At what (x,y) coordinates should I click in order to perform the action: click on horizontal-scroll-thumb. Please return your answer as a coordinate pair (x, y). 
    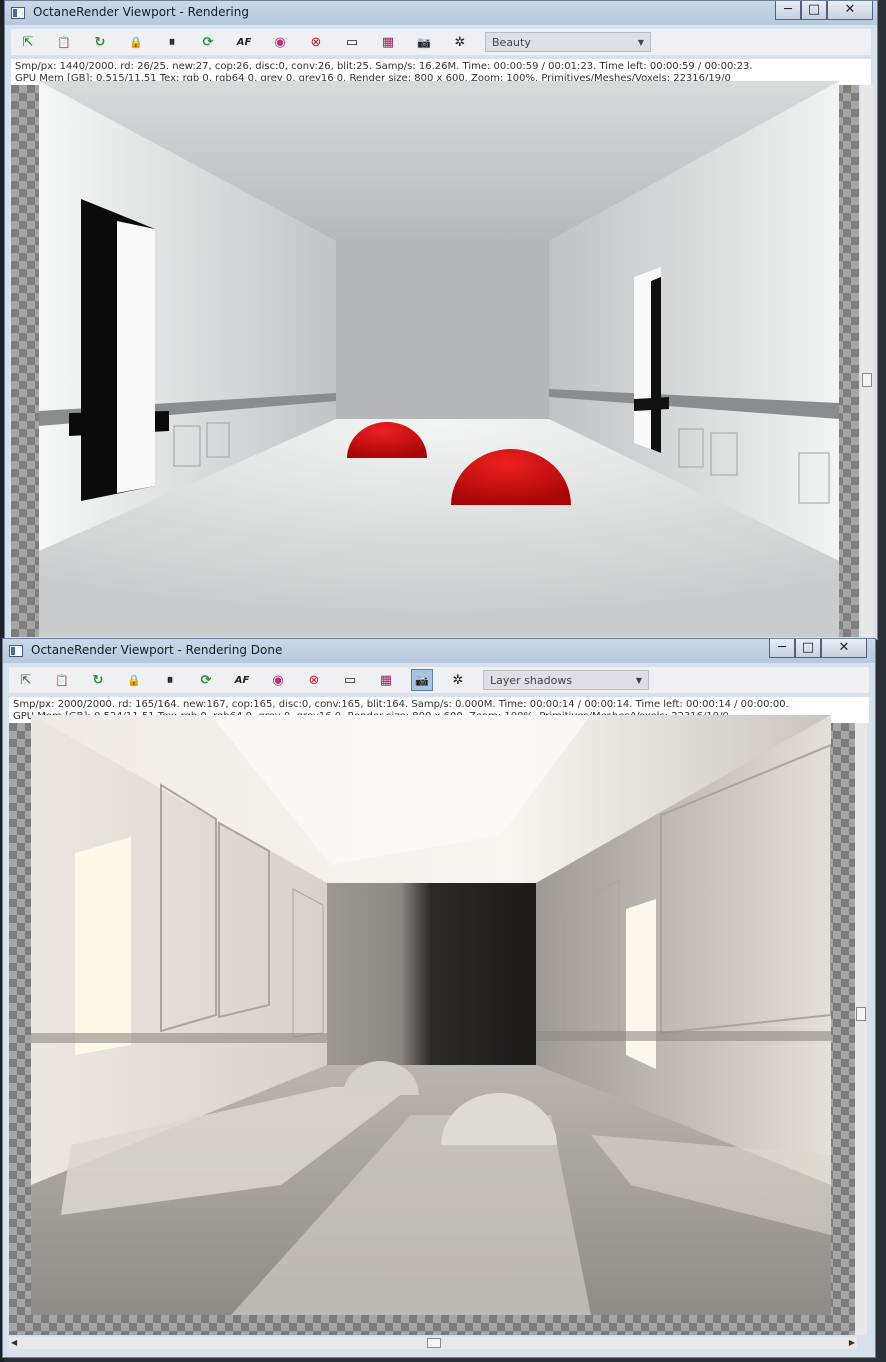
    Looking at the image, I should click on (434, 1343).